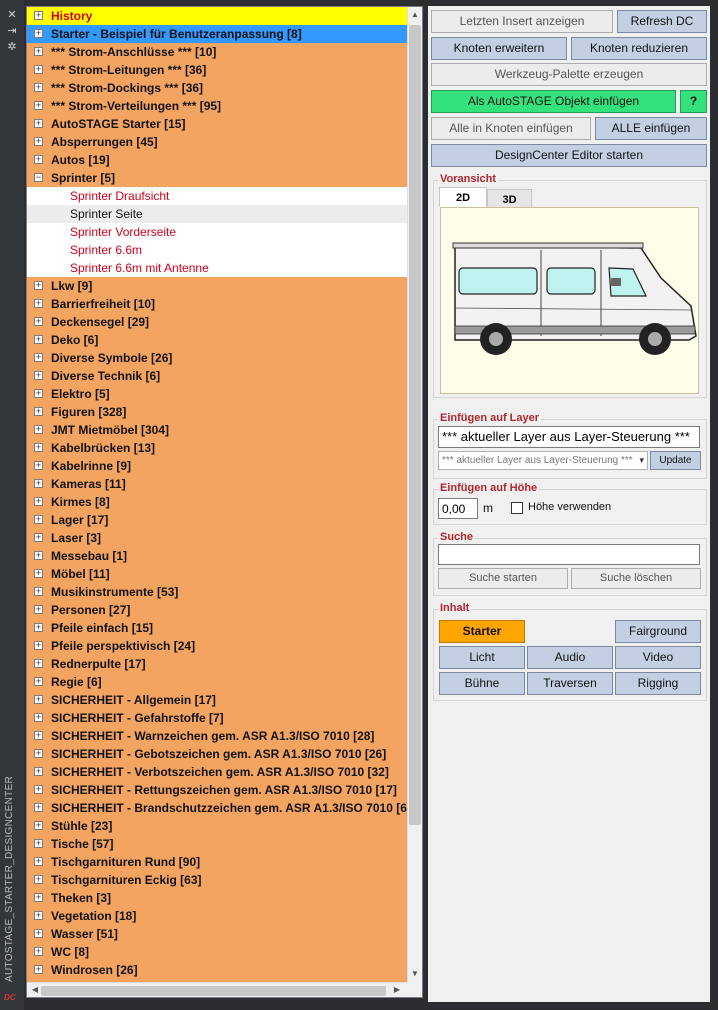 The image size is (718, 1010). What do you see at coordinates (217, 448) in the screenshot?
I see `tree-category-row: + Kabelbrücken [13]` at bounding box center [217, 448].